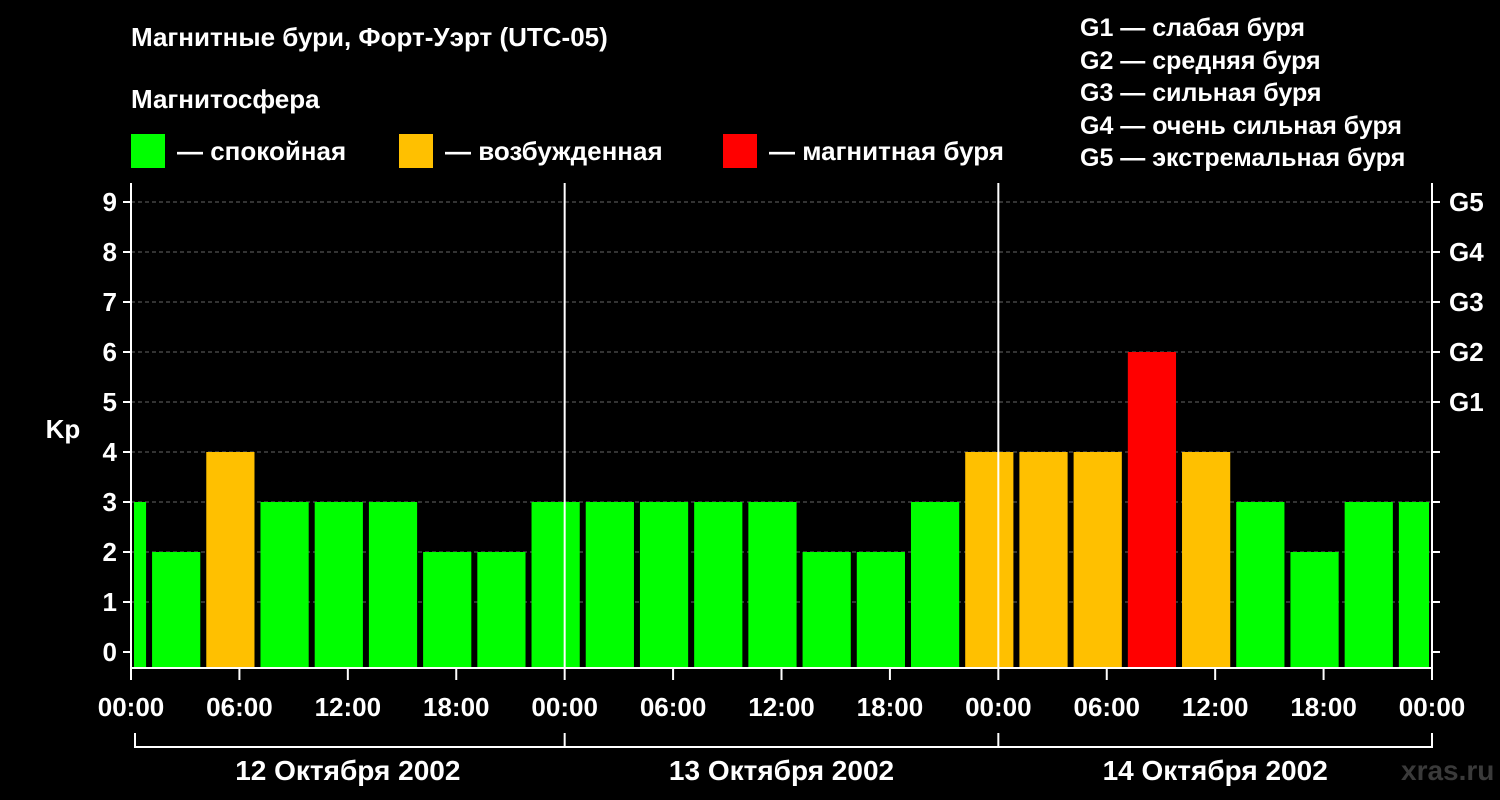 This screenshot has height=800, width=1500. What do you see at coordinates (110, 352) in the screenshot?
I see `y-tick-label-6: 6` at bounding box center [110, 352].